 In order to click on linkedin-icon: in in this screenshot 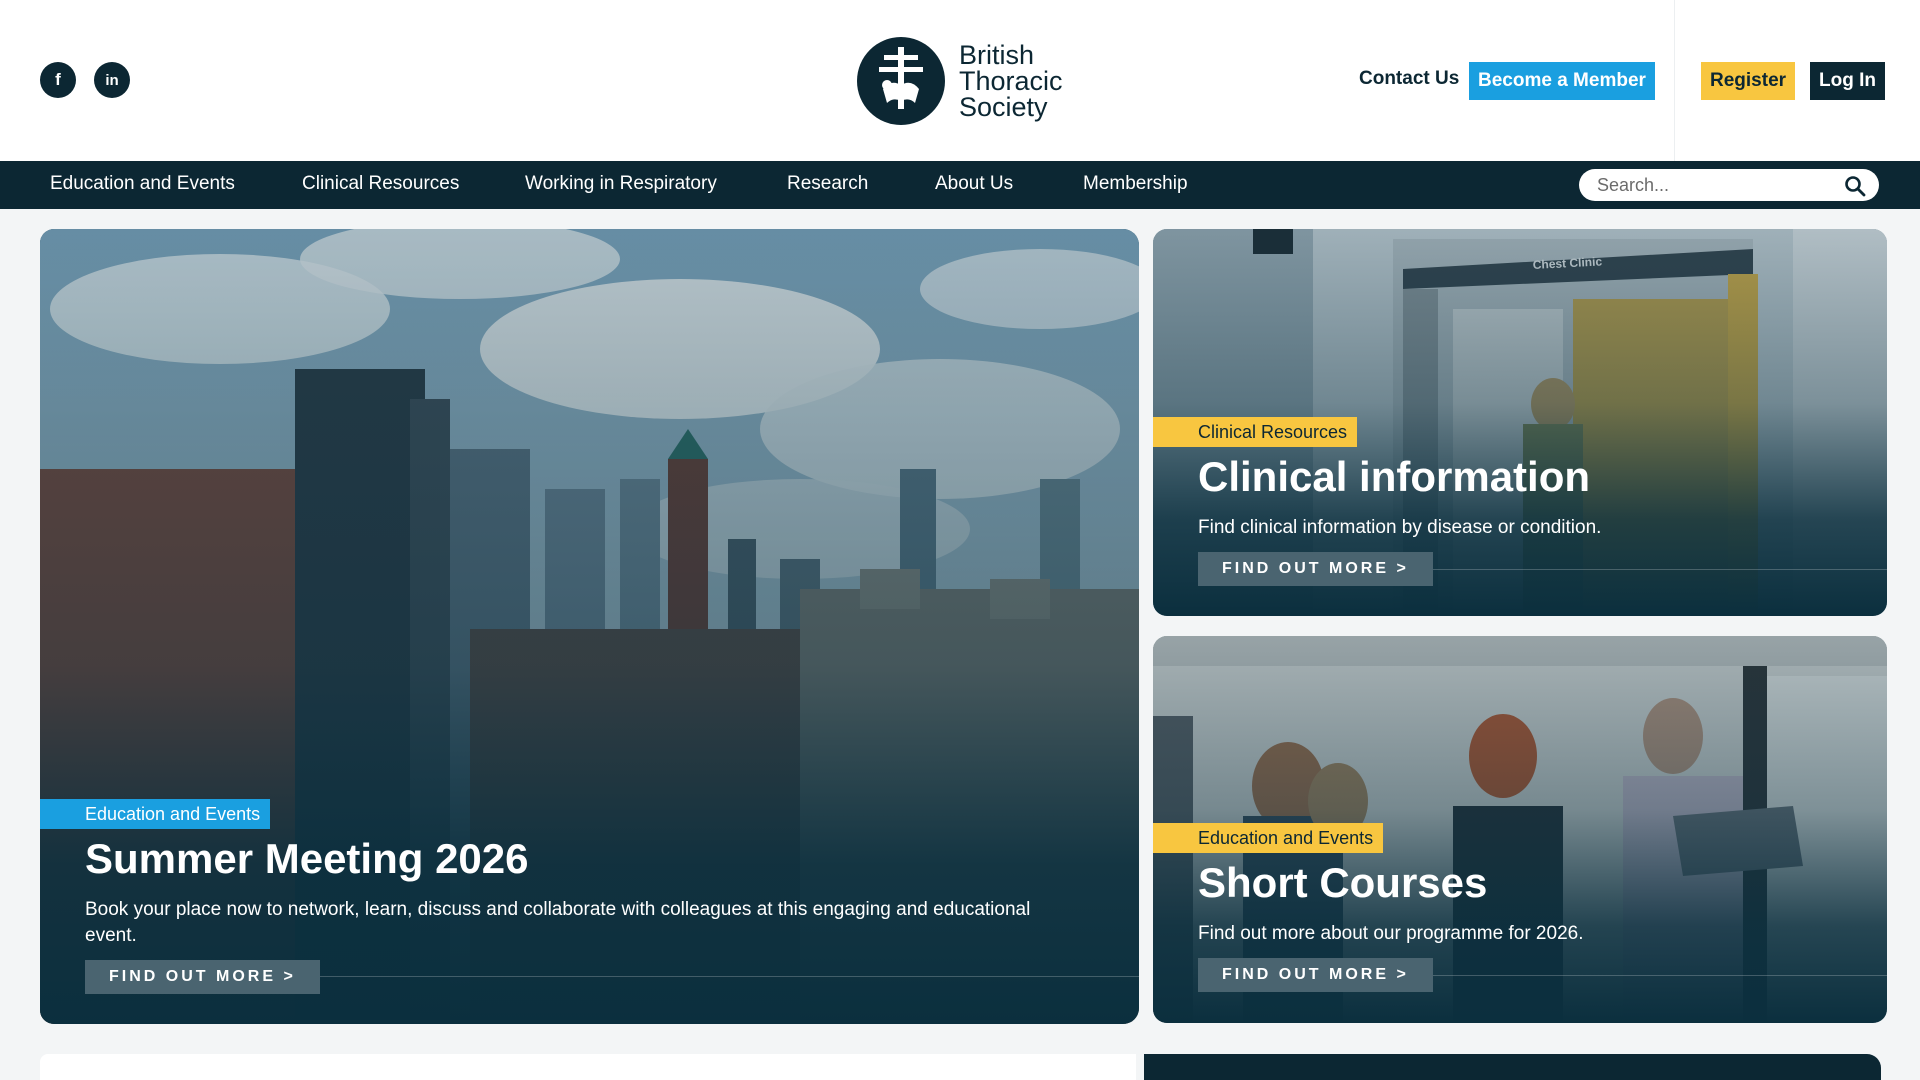, I will do `click(112, 80)`.